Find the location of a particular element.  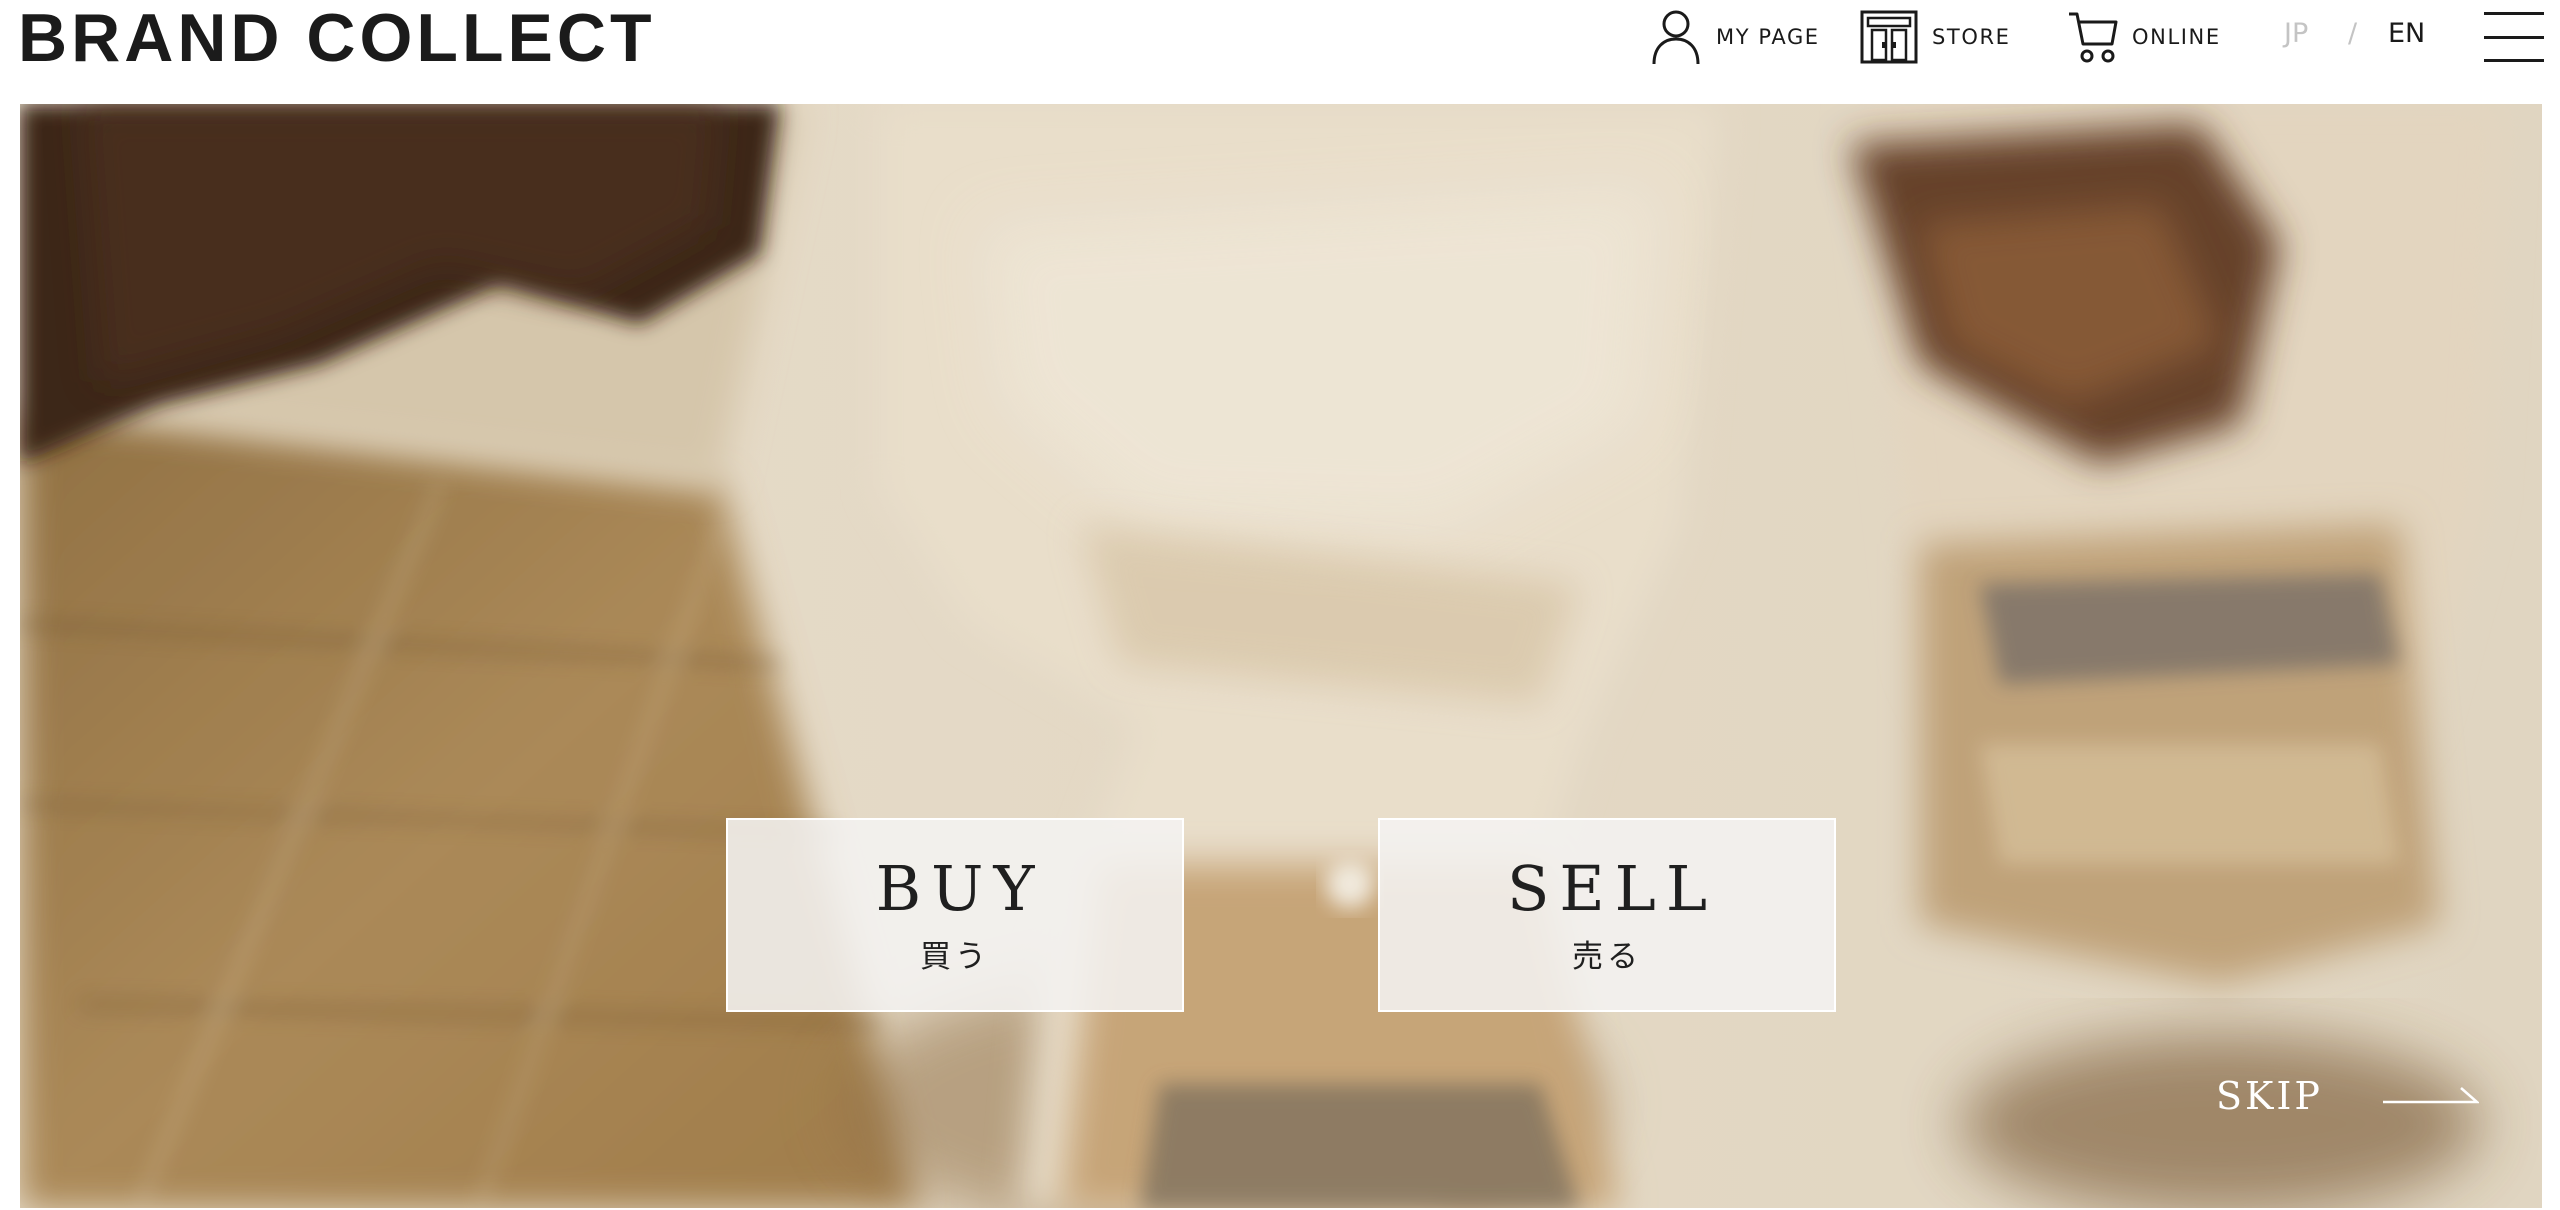

skip-button: SKIP is located at coordinates (2348, 1096).